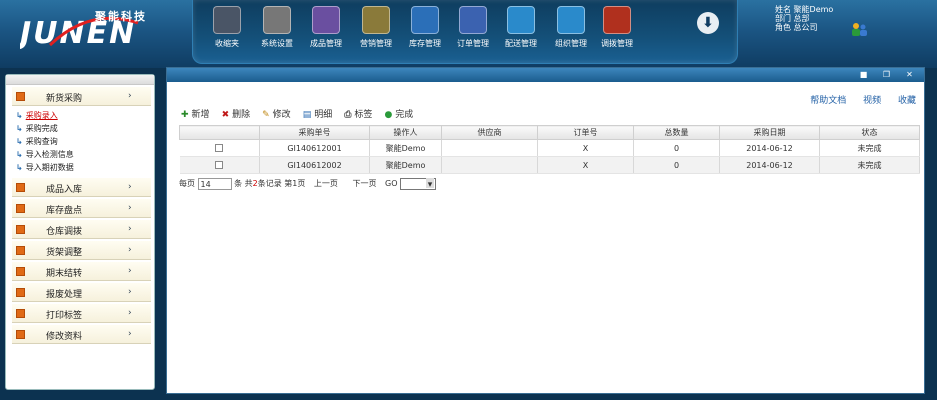 The height and width of the screenshot is (400, 937). I want to click on sidebar-group-6: 期末结转 ›, so click(81, 271).